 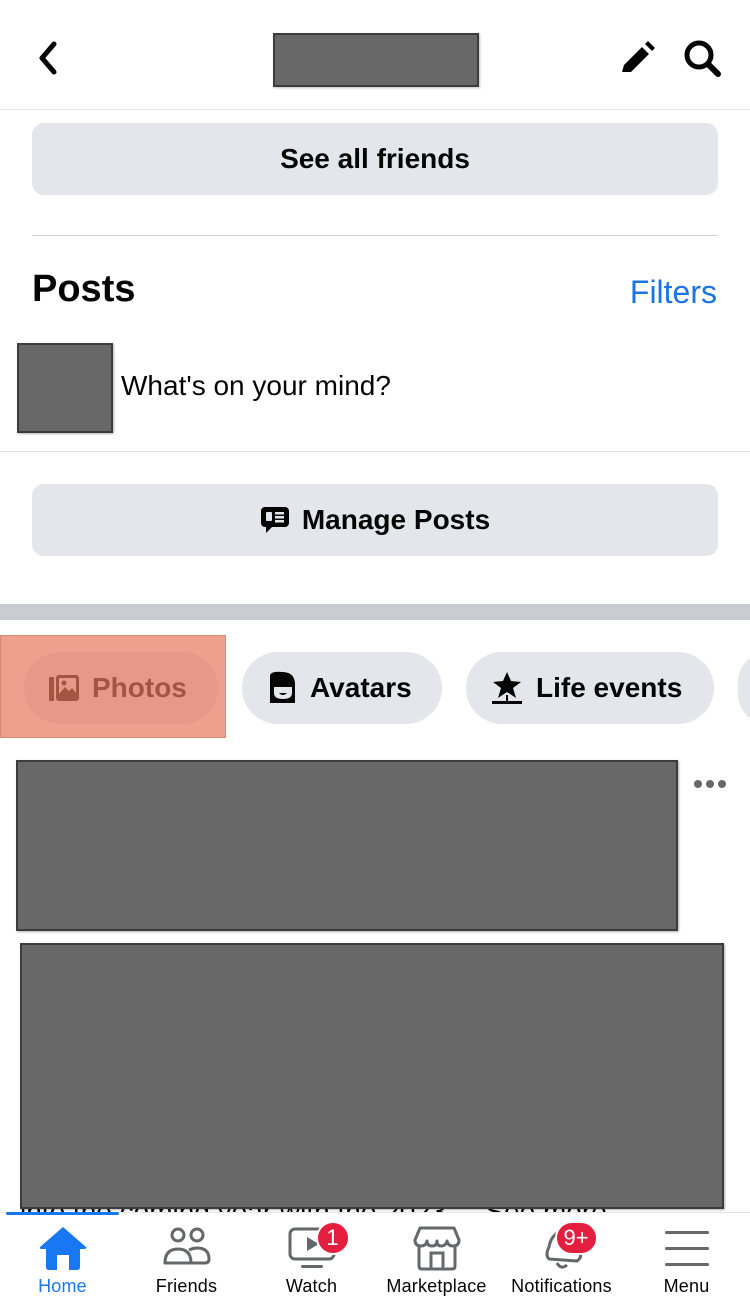 What do you see at coordinates (686, 1286) in the screenshot?
I see `tab-label: Menu` at bounding box center [686, 1286].